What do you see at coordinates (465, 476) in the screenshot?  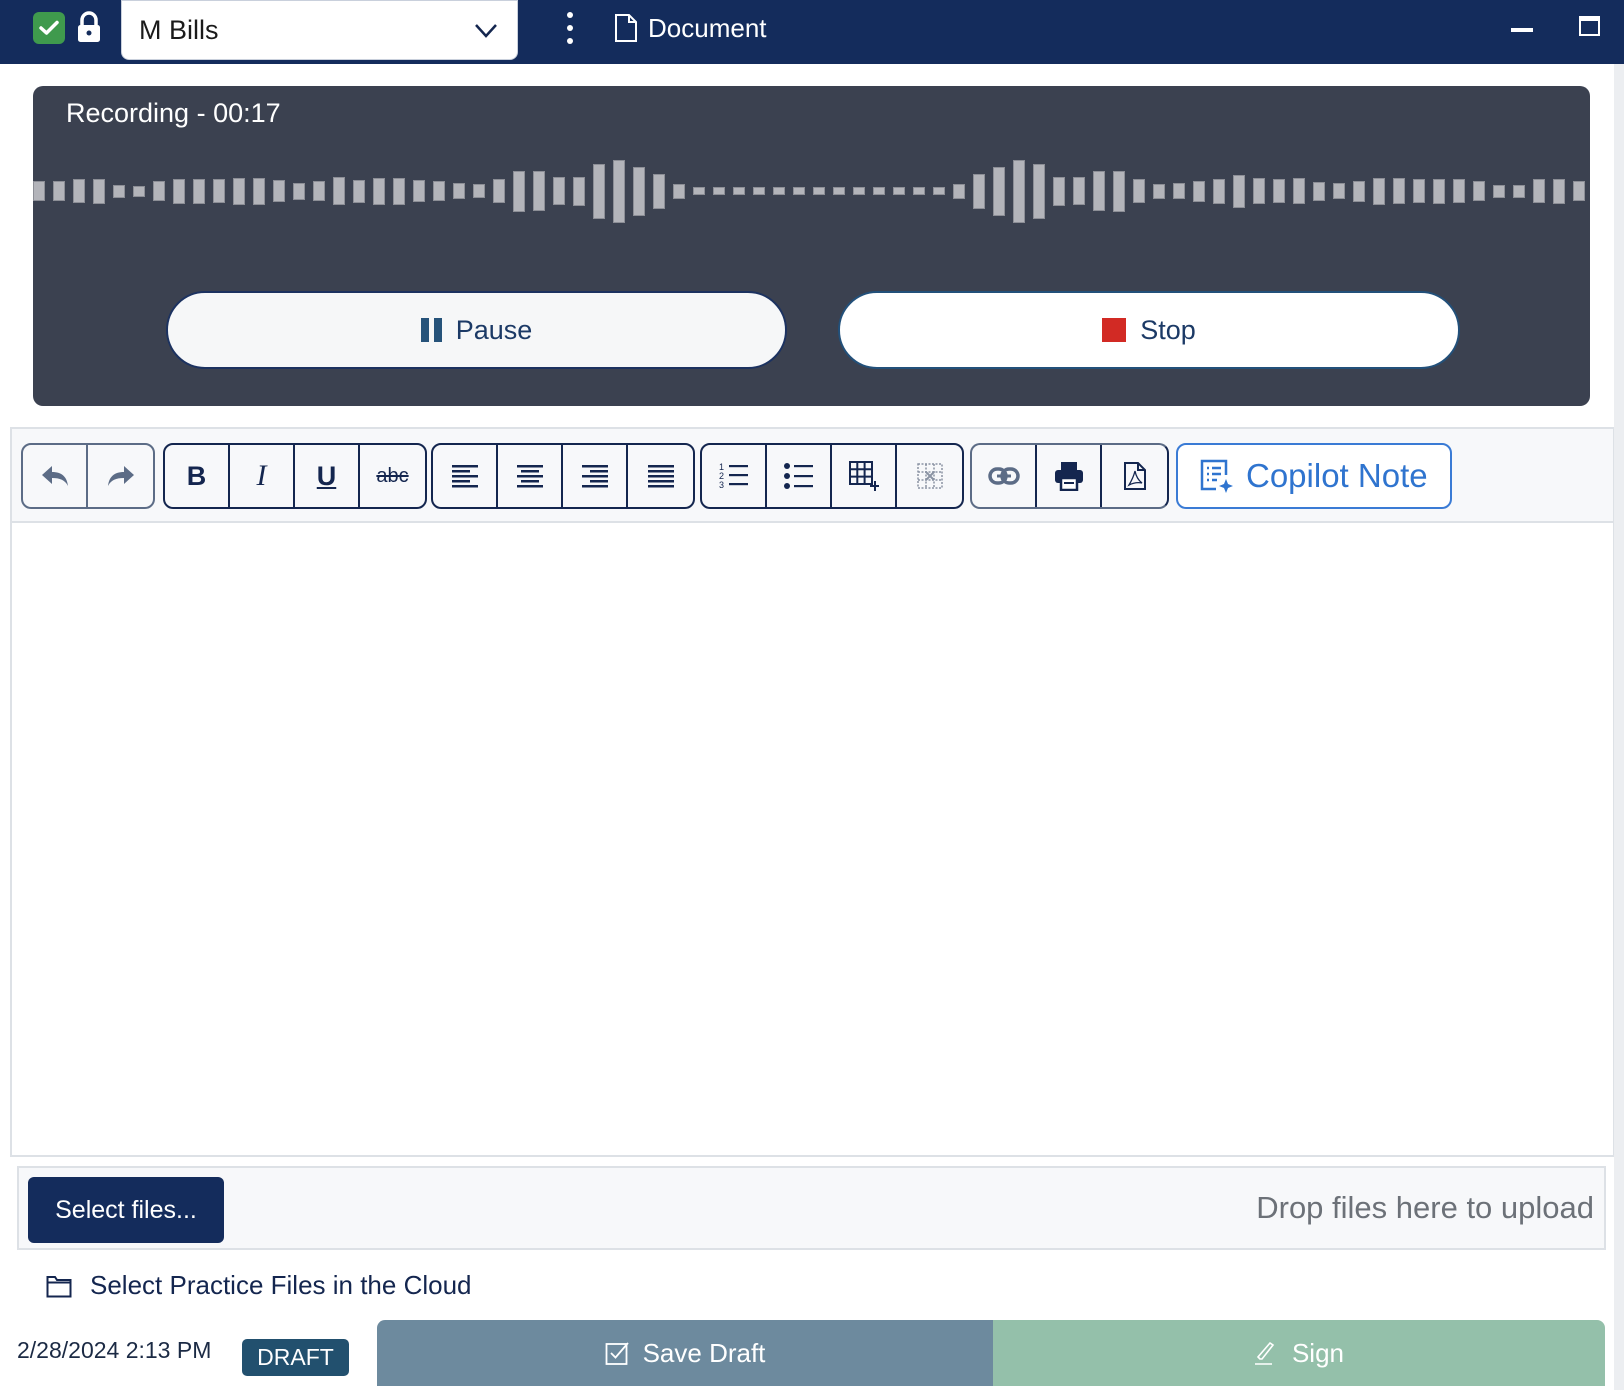 I see `align-left-button` at bounding box center [465, 476].